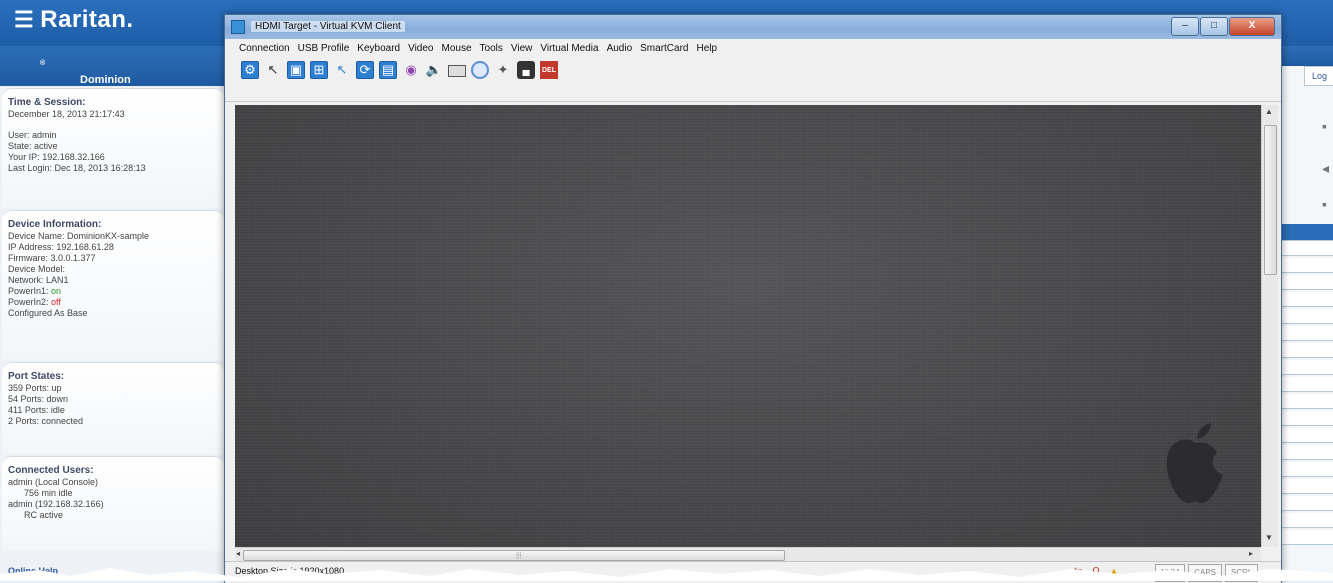  What do you see at coordinates (1270, 200) in the screenshot?
I see `vertical-scroll-thumb` at bounding box center [1270, 200].